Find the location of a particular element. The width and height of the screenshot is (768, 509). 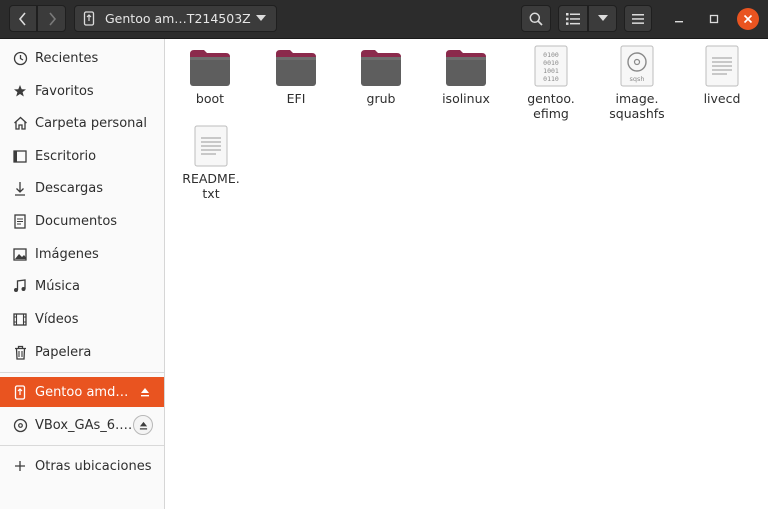

video-icon is located at coordinates (20, 319).